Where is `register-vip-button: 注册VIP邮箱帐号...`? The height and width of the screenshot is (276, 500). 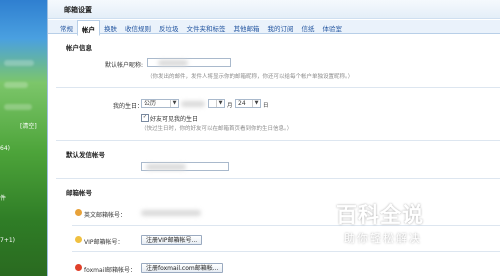 register-vip-button: 注册VIP邮箱帐号... is located at coordinates (172, 240).